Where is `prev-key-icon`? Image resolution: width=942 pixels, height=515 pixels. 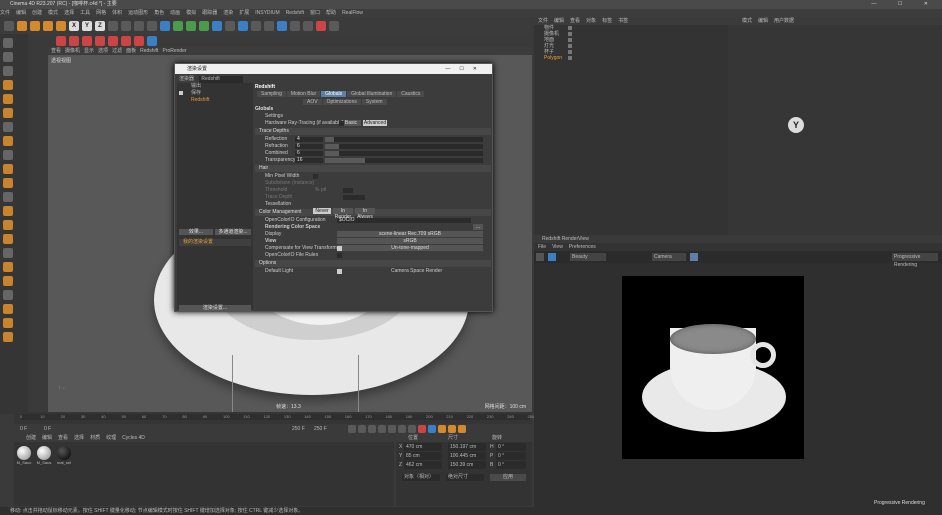
prev-key-icon is located at coordinates (362, 429).